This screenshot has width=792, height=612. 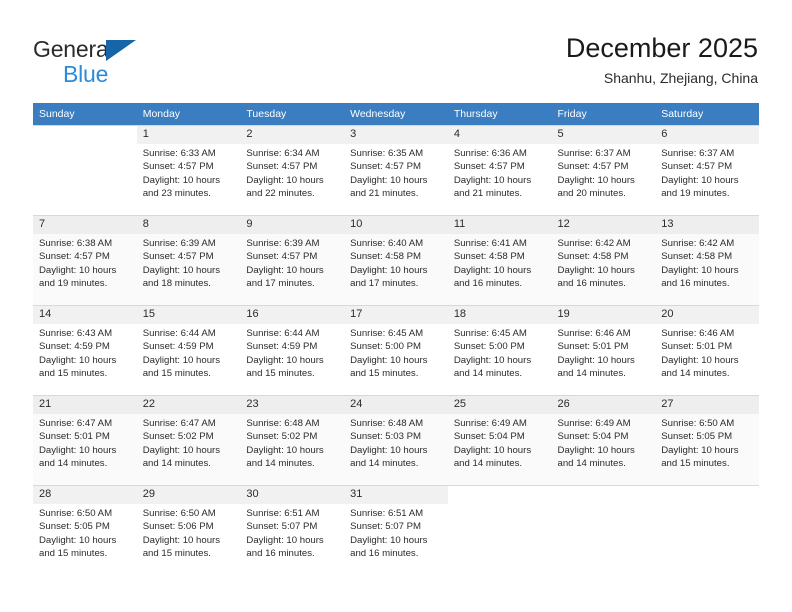 I want to click on day-number: 6, so click(x=707, y=135).